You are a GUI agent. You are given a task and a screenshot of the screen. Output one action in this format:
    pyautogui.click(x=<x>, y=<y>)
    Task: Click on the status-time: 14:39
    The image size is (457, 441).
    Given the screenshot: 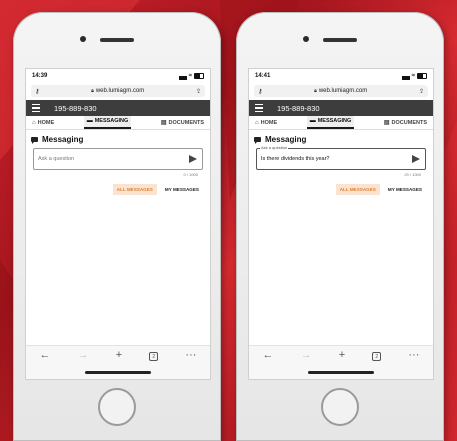 What is the action you would take?
    pyautogui.click(x=40, y=76)
    